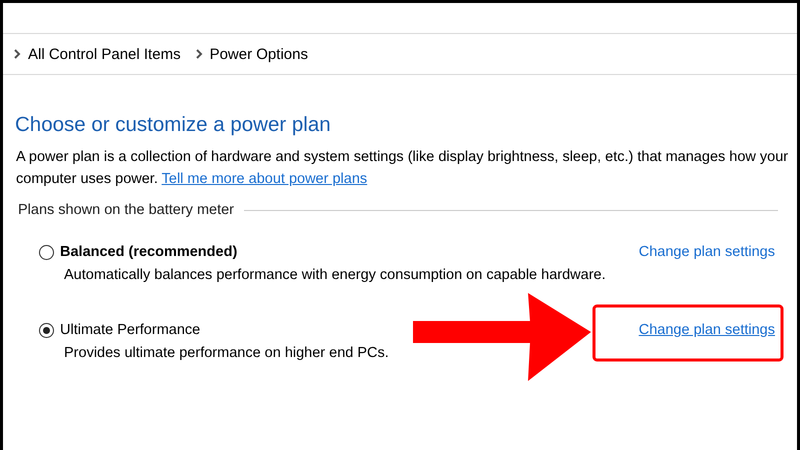  Describe the element at coordinates (173, 125) in the screenshot. I see `page-title: Choose or customize a power plan` at that location.